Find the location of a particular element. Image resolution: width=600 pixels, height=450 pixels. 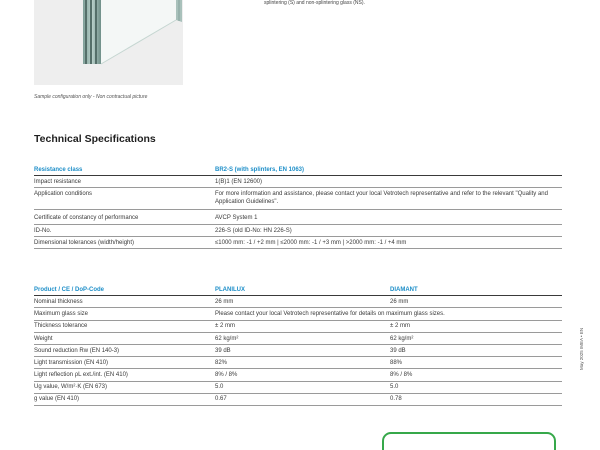

table-row: Ug value, W/m²·K (EN 673) 5.0 5.0 is located at coordinates (298, 388).